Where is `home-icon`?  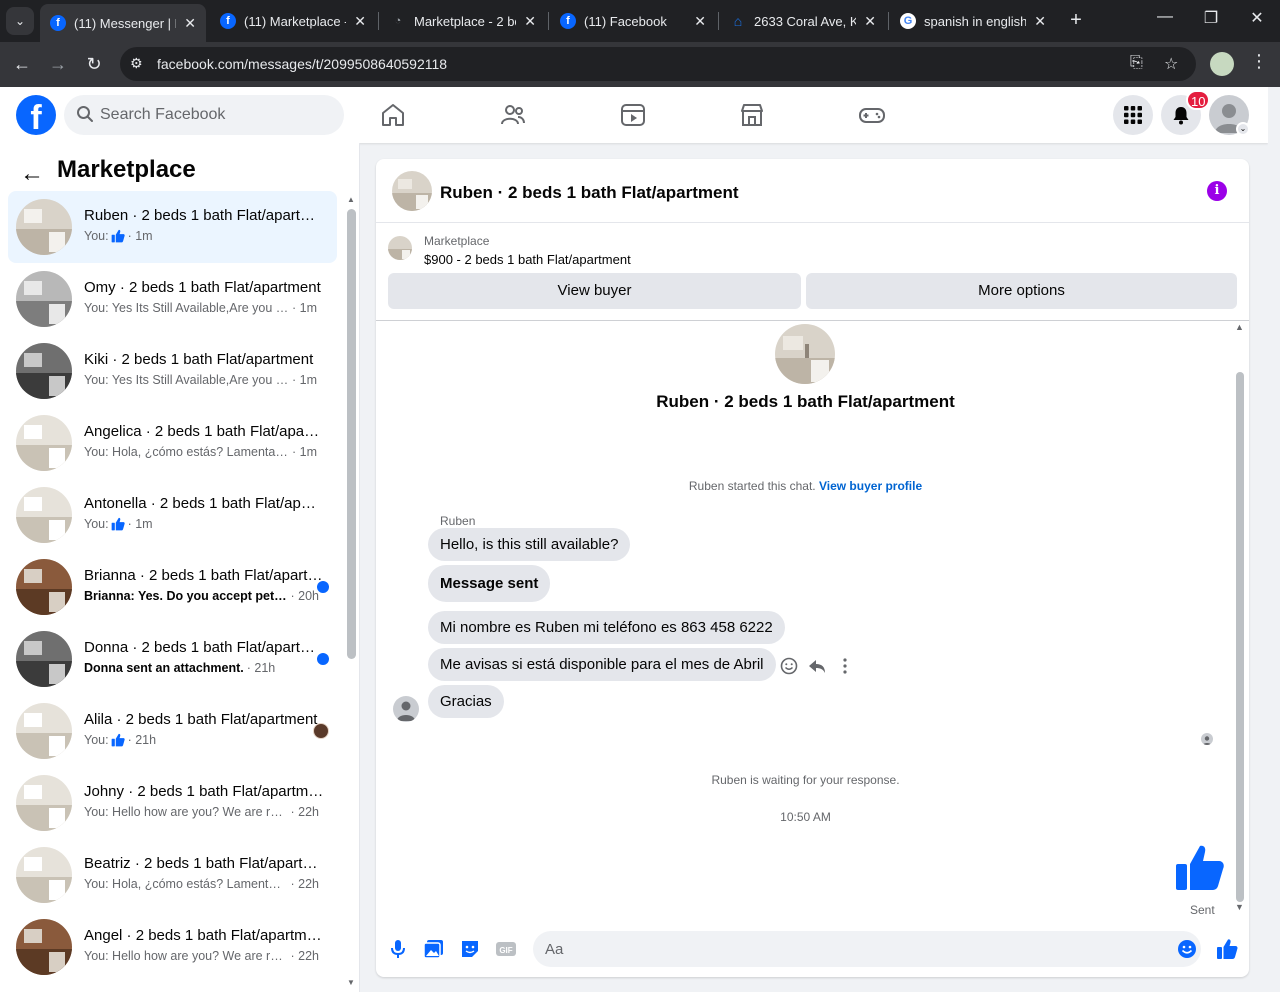
home-icon is located at coordinates (393, 115).